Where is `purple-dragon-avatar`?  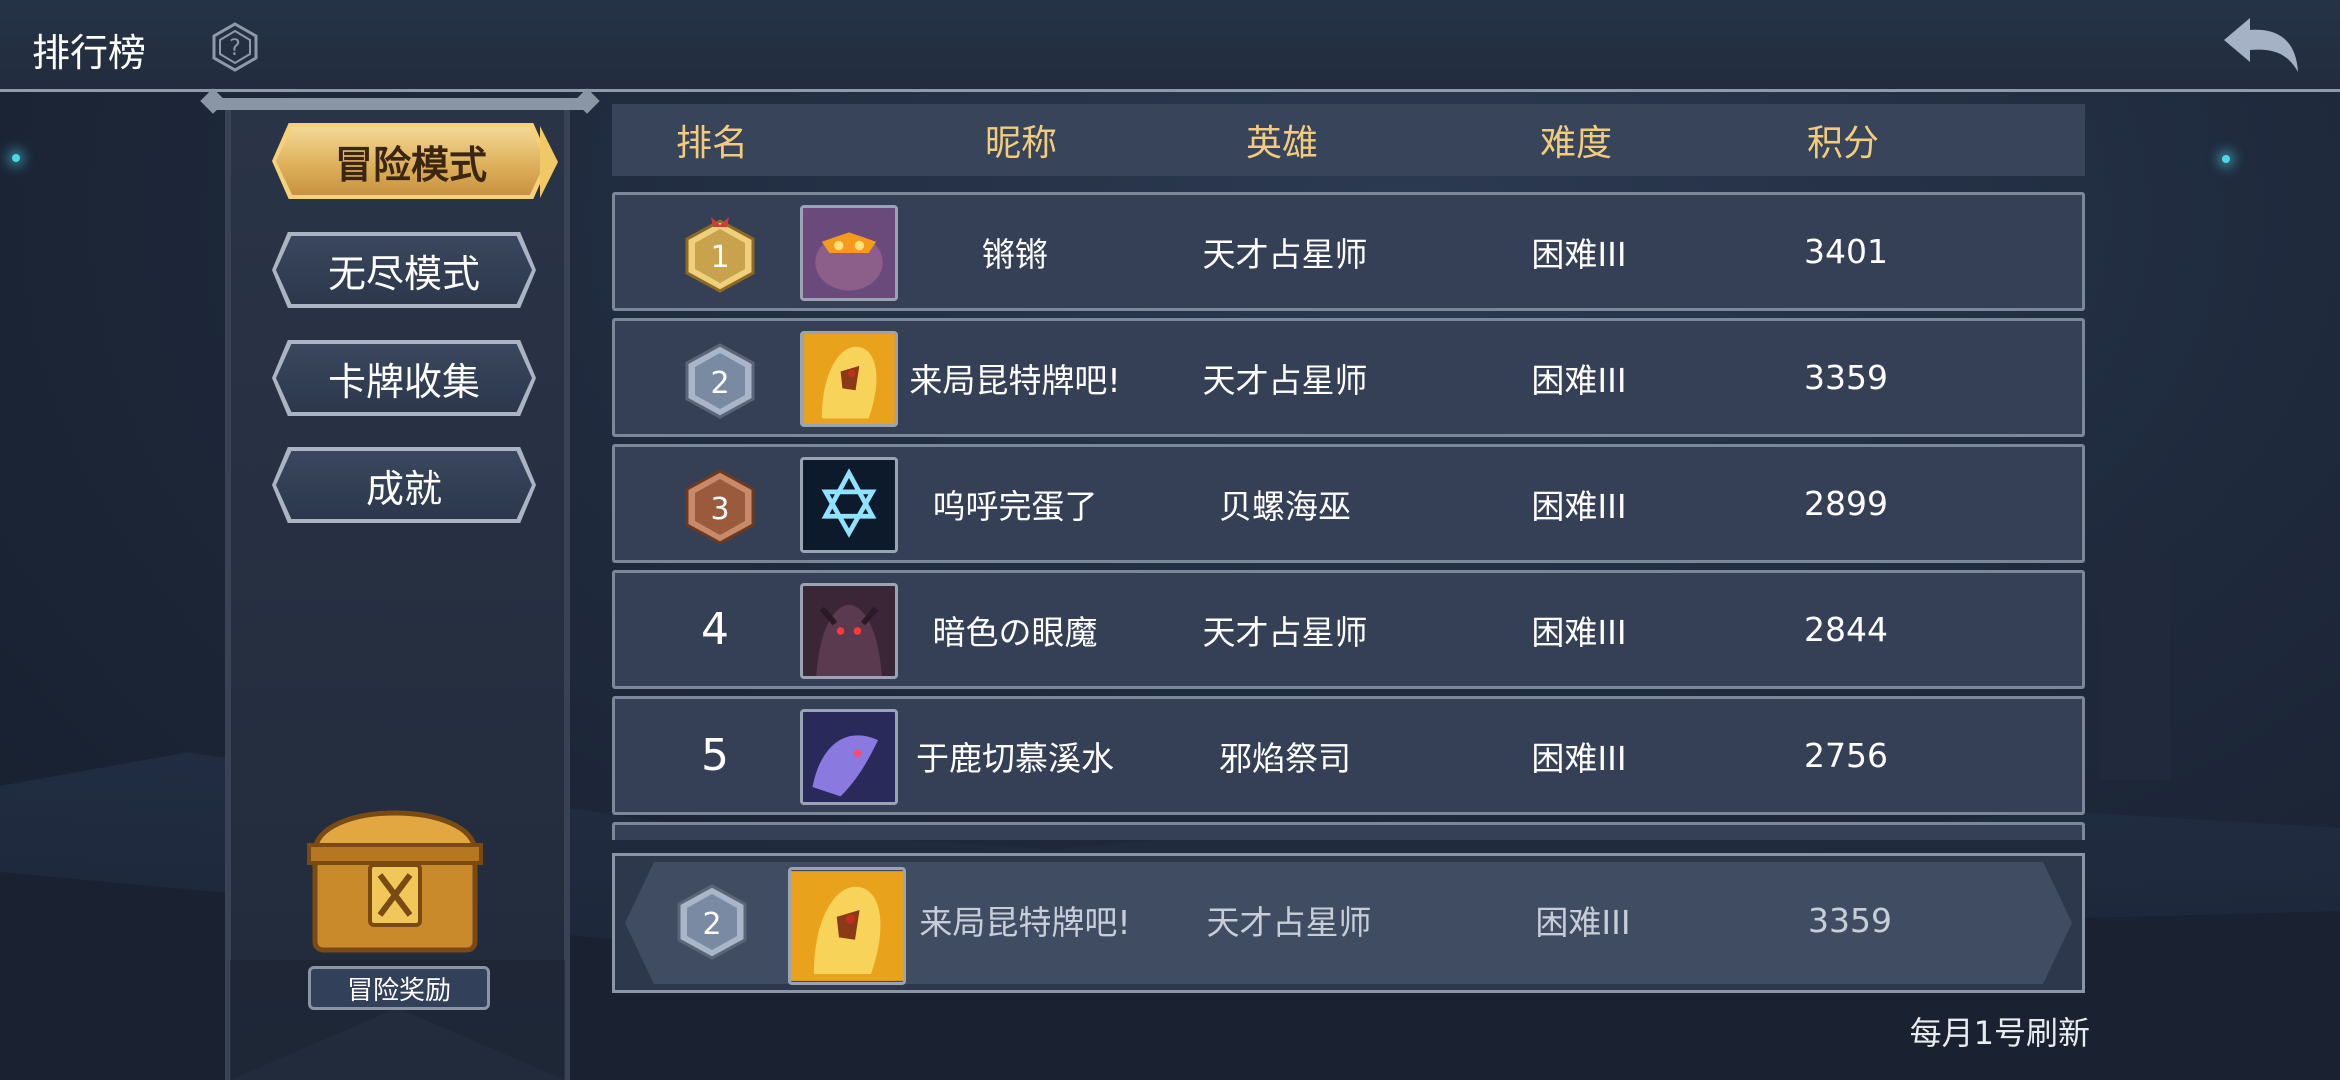
purple-dragon-avatar is located at coordinates (849, 757).